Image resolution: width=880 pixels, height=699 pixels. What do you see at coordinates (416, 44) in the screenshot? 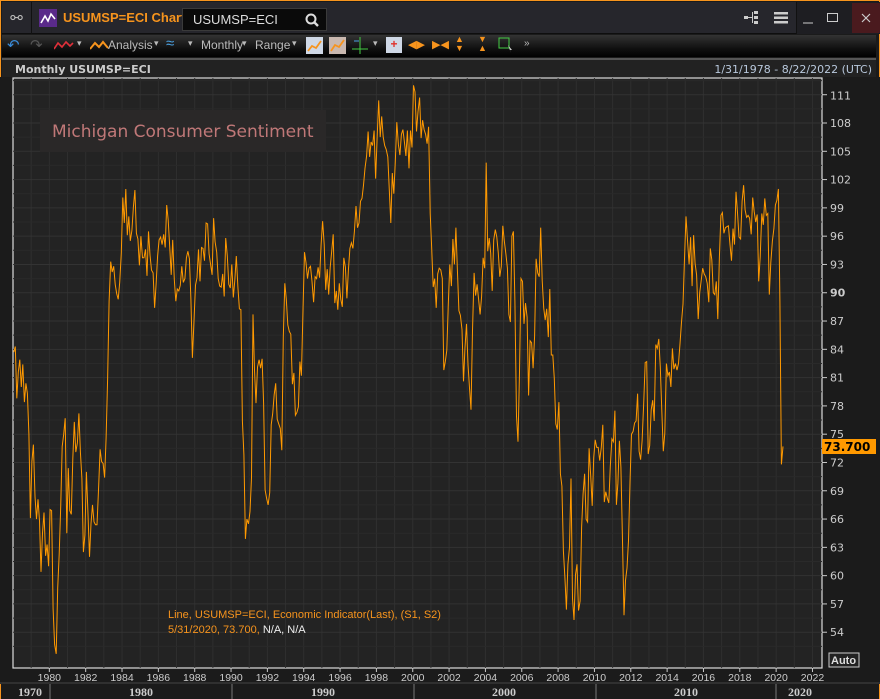
I see `scroll-horizontal-icon: ◀▶` at bounding box center [416, 44].